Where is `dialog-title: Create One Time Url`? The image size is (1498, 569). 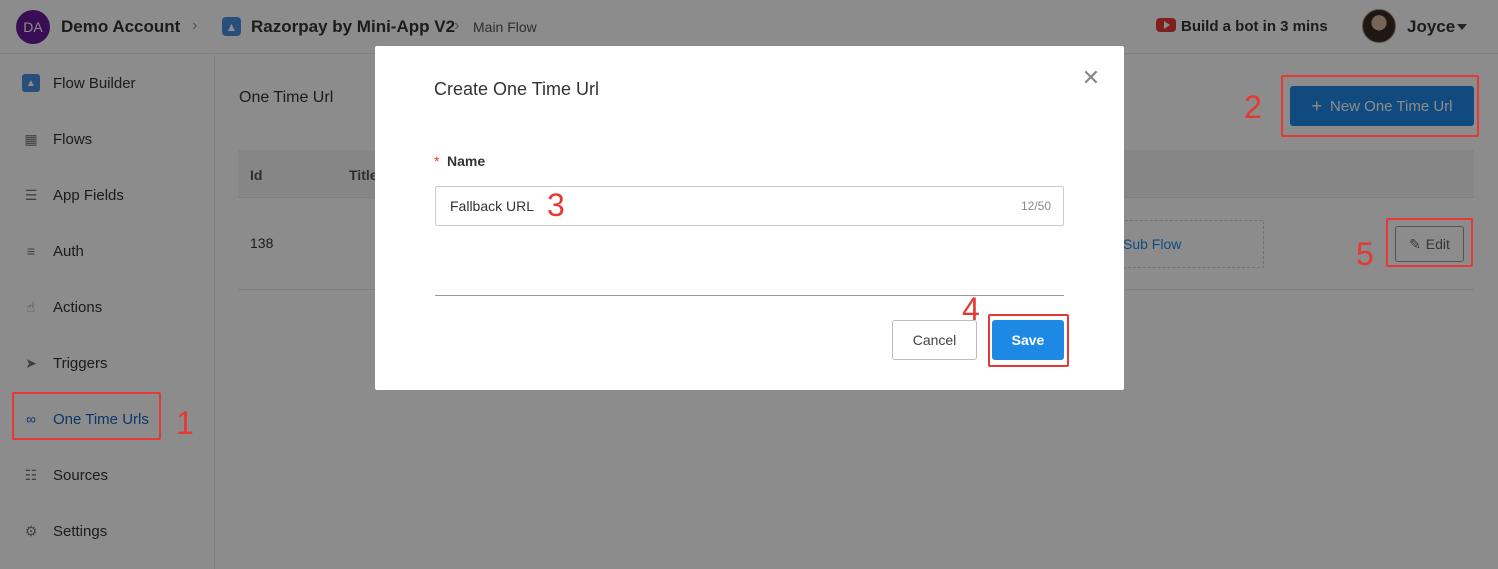 dialog-title: Create One Time Url is located at coordinates (517, 89).